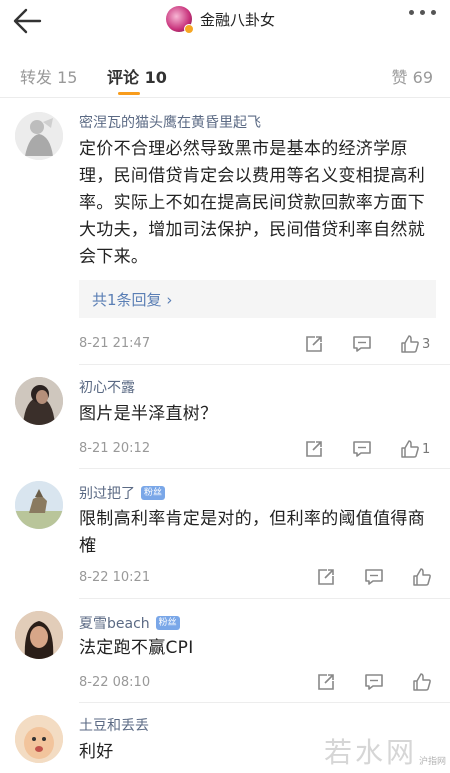 This screenshot has height=773, width=450. What do you see at coordinates (148, 414) in the screenshot?
I see `comment-text: 图片是半泽直树？` at bounding box center [148, 414].